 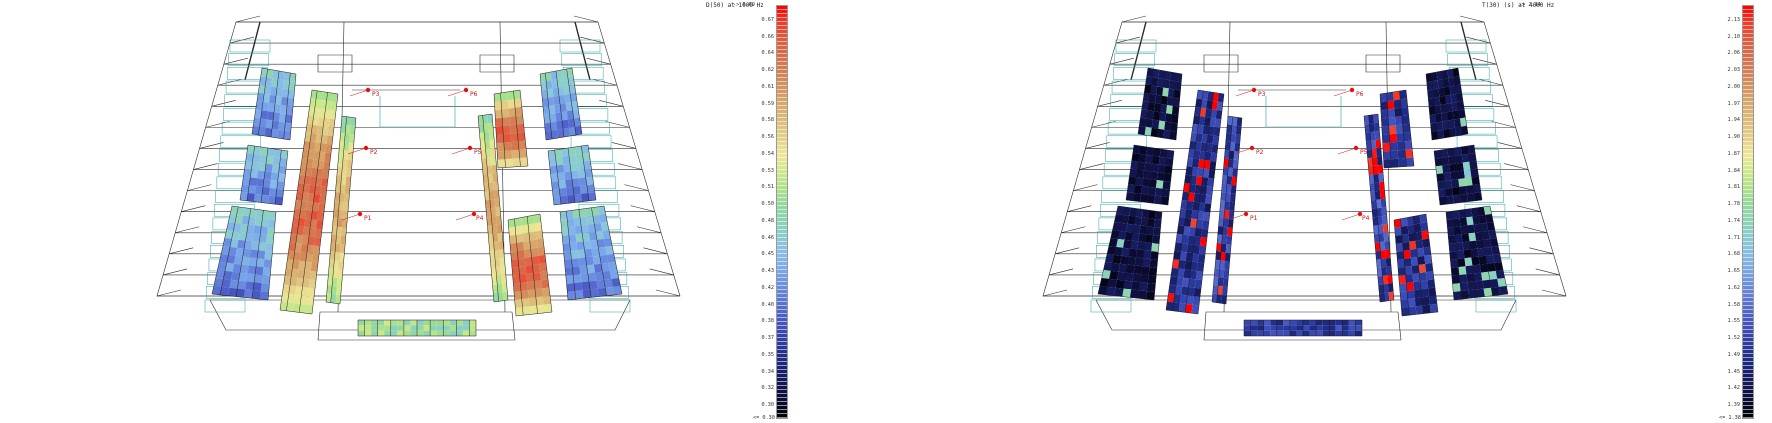 I want to click on colorbar-tick-label: 1.87, so click(x=1734, y=153).